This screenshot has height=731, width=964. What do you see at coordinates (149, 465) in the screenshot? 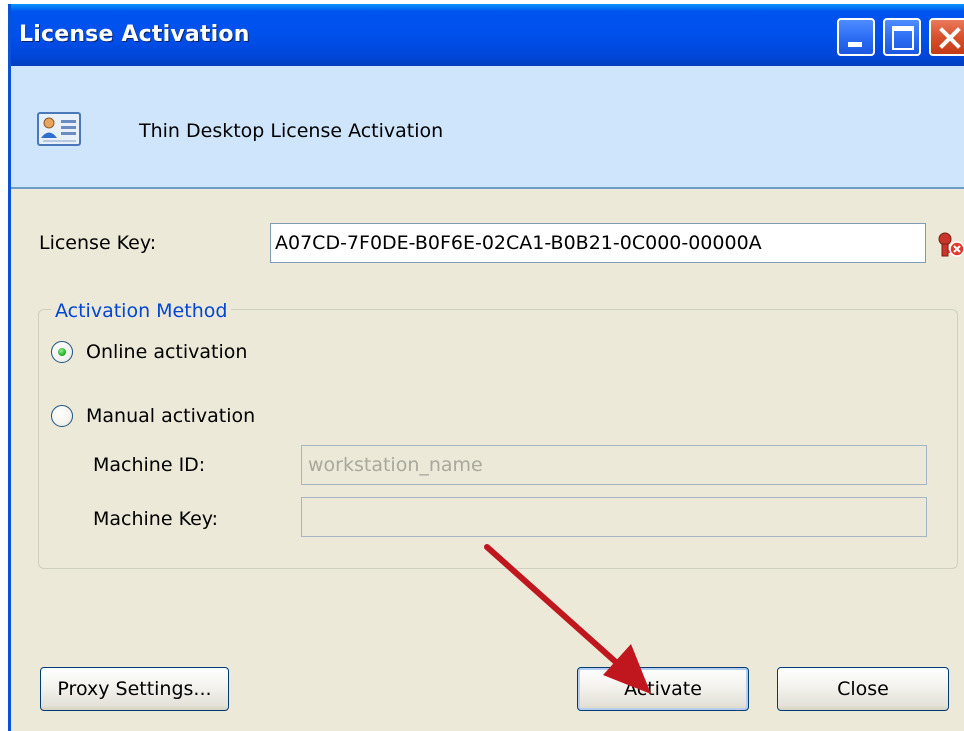
I see `machine-id-label: Machine ID:` at bounding box center [149, 465].